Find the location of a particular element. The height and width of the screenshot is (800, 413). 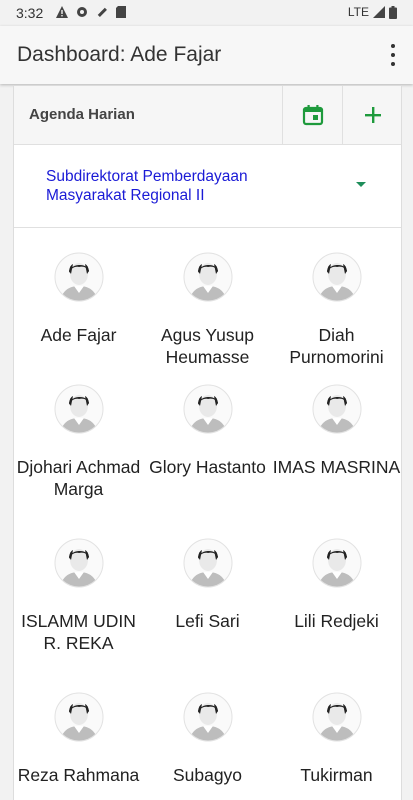

battery-icon is located at coordinates (393, 12).